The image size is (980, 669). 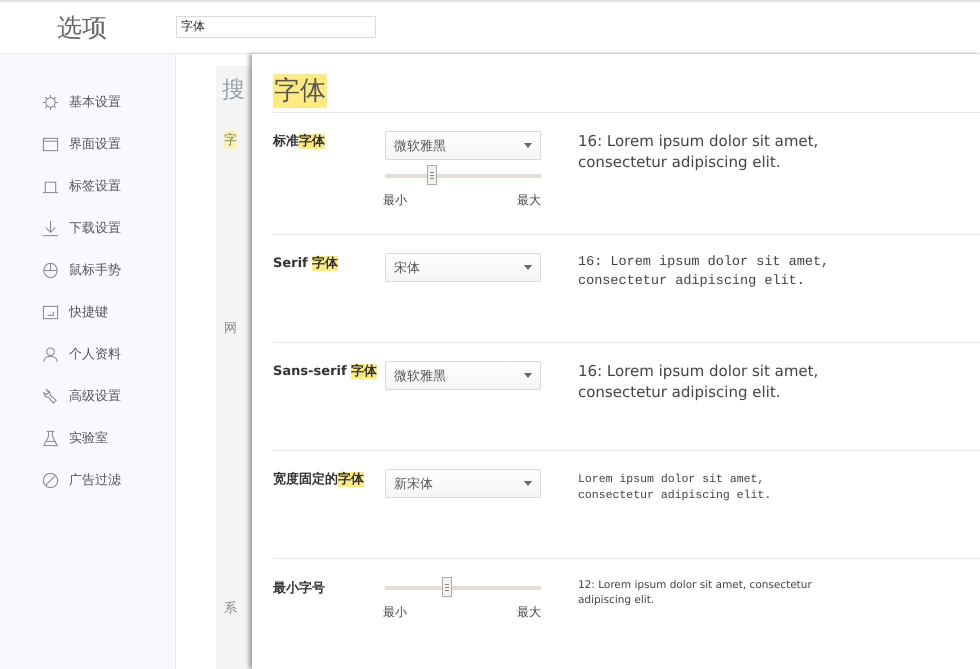 What do you see at coordinates (319, 479) in the screenshot?
I see `setting-label: 宽度固定的字体` at bounding box center [319, 479].